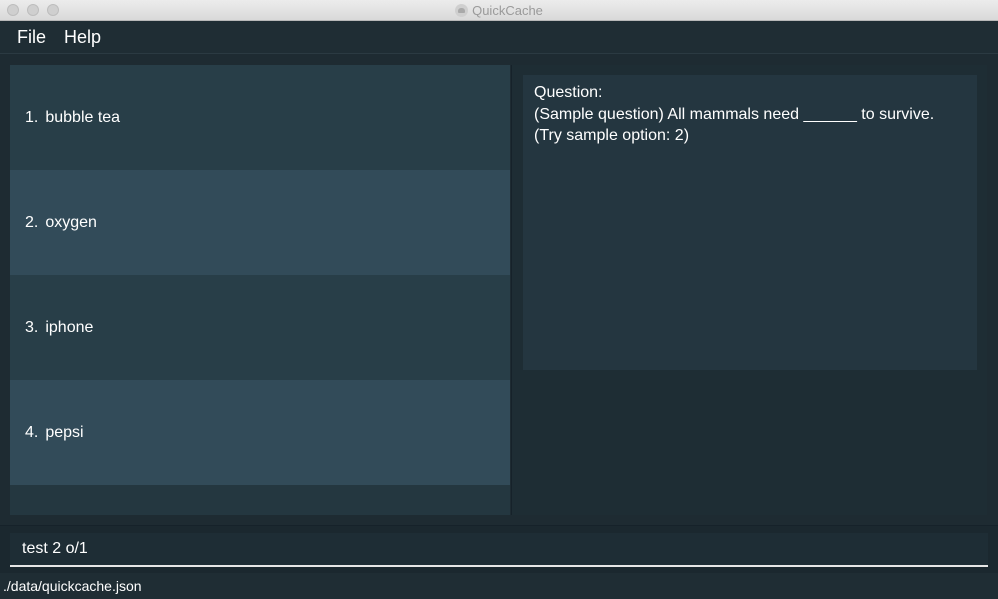 This screenshot has height=599, width=998. What do you see at coordinates (32, 222) in the screenshot?
I see `list-item-index: 2.` at bounding box center [32, 222].